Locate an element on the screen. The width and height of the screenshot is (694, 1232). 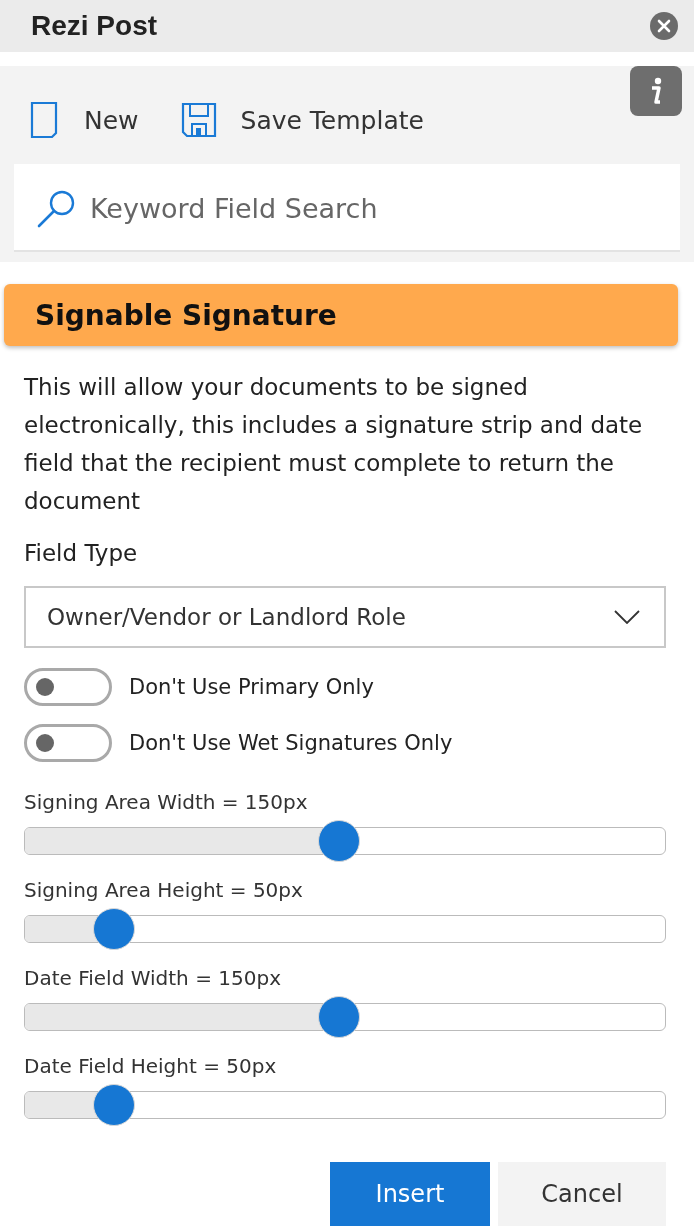
field-type-dropdown: Owner/Vendor or Landlord Role is located at coordinates (345, 617).